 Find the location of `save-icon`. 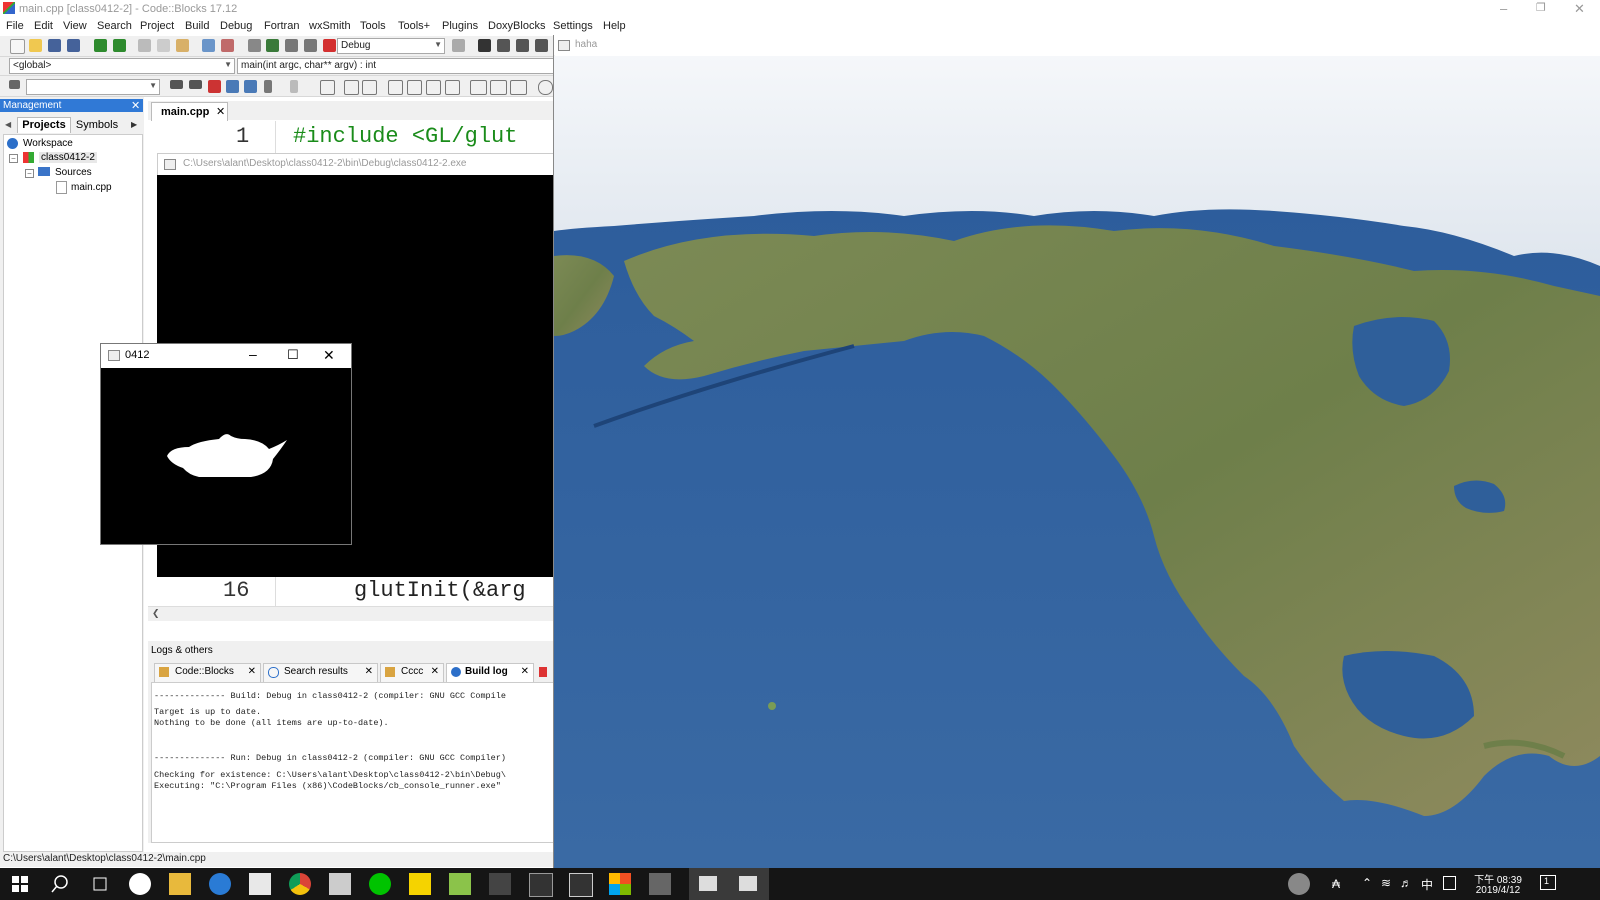

save-icon is located at coordinates (54, 45).